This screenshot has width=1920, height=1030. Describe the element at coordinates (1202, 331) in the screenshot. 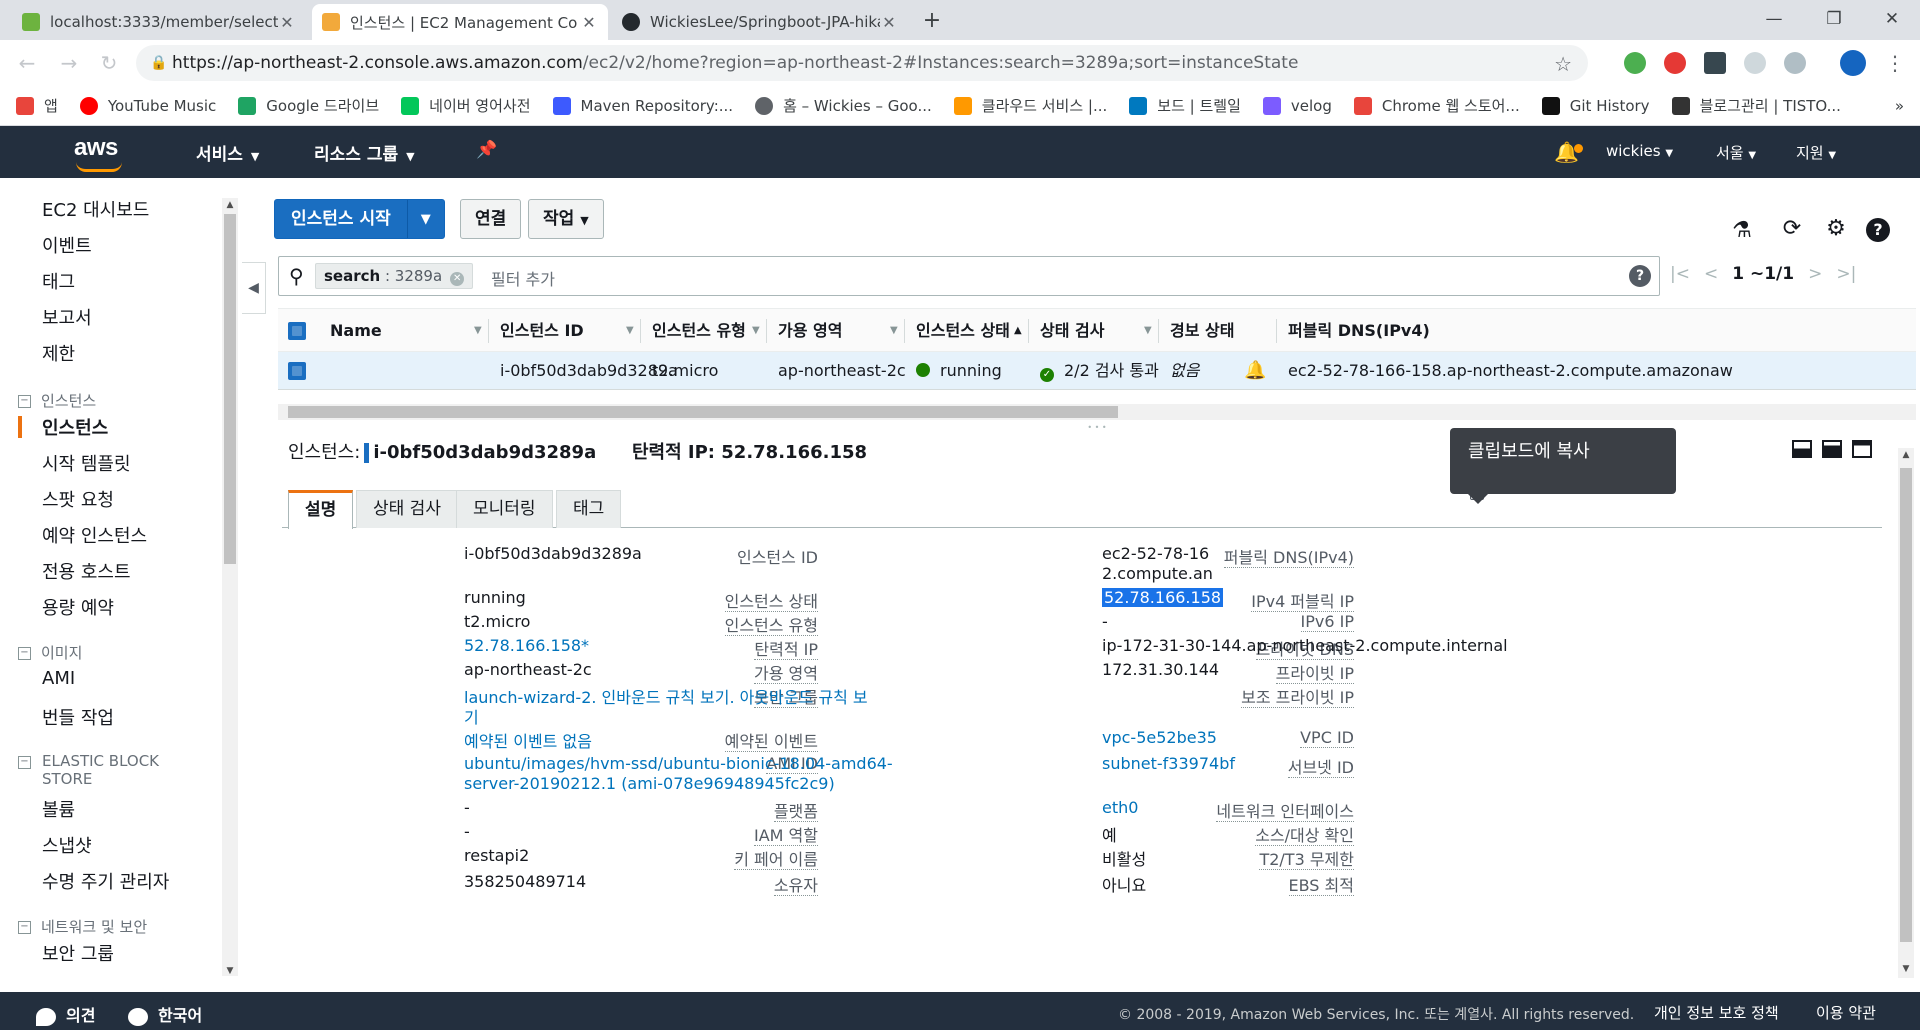

I see `col-header-alarm: 경보 상태` at that location.